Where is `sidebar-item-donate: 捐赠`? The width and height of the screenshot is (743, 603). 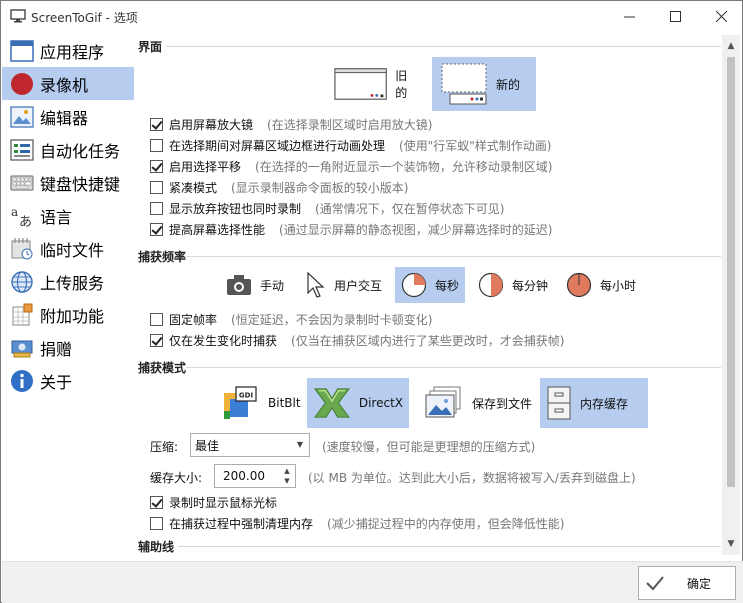
sidebar-item-donate: 捐赠 is located at coordinates (68, 347).